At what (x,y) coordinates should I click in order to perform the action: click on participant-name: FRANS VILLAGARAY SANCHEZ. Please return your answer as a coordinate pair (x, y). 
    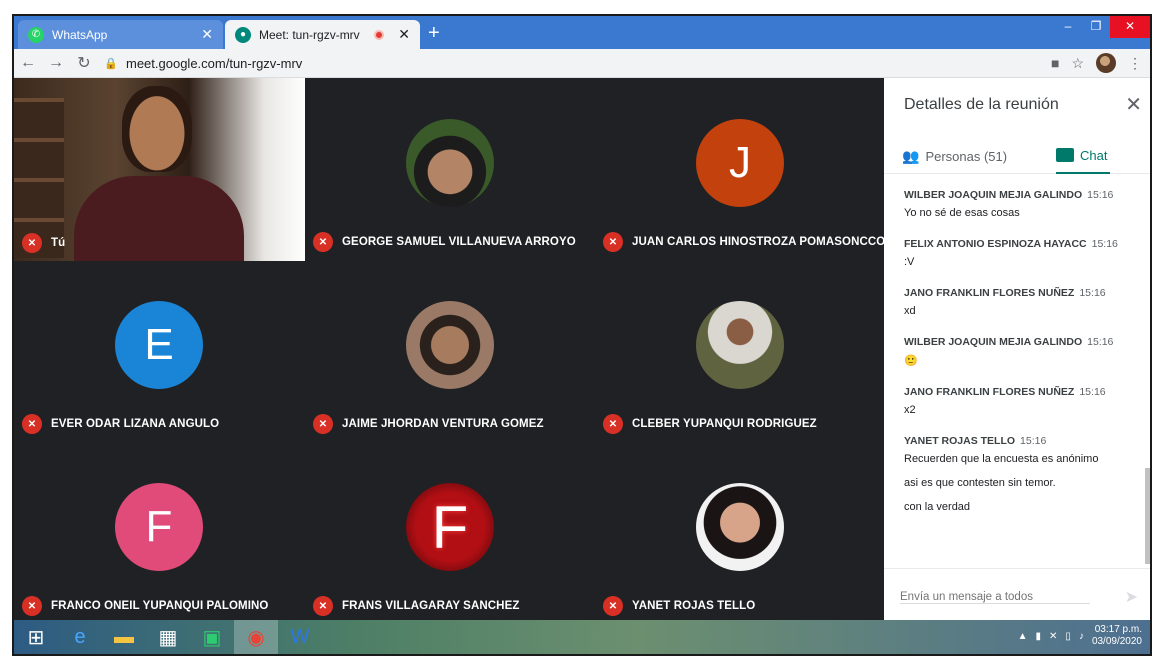
    Looking at the image, I should click on (431, 606).